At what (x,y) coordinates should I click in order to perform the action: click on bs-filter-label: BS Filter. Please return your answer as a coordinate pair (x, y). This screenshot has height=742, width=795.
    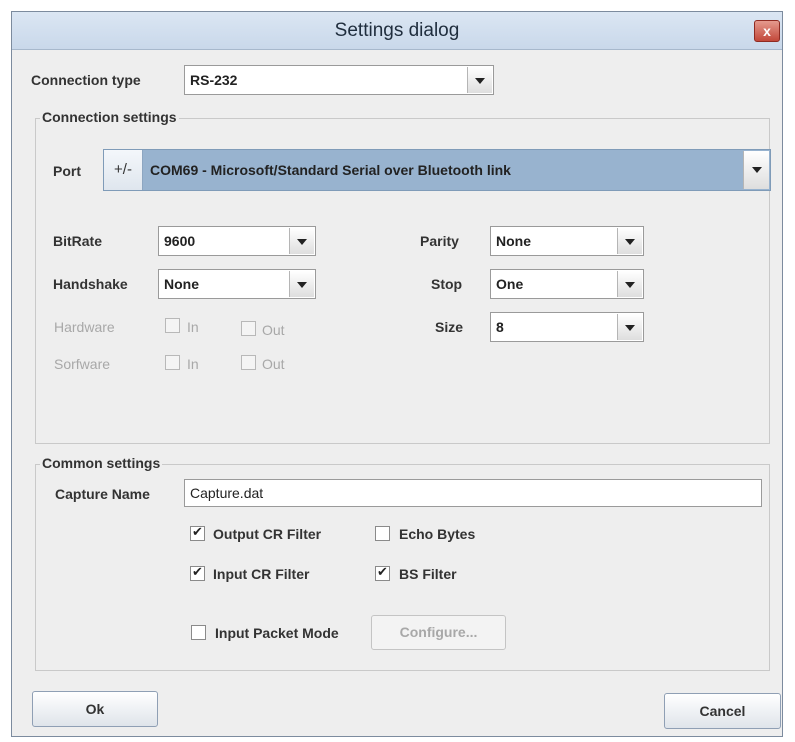
    Looking at the image, I should click on (428, 574).